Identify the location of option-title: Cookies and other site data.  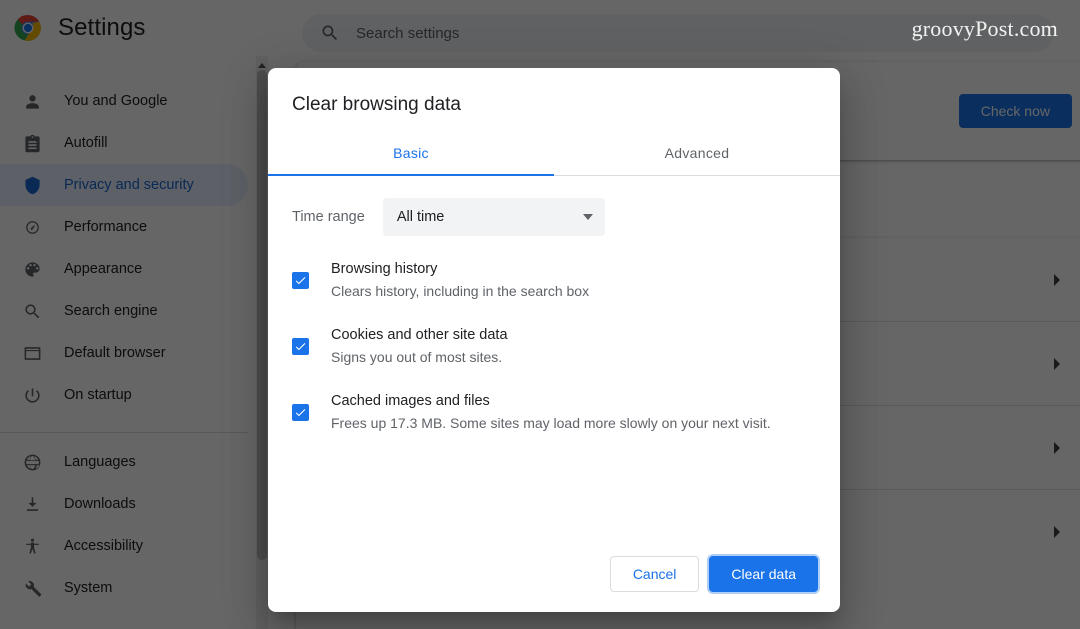
(419, 335).